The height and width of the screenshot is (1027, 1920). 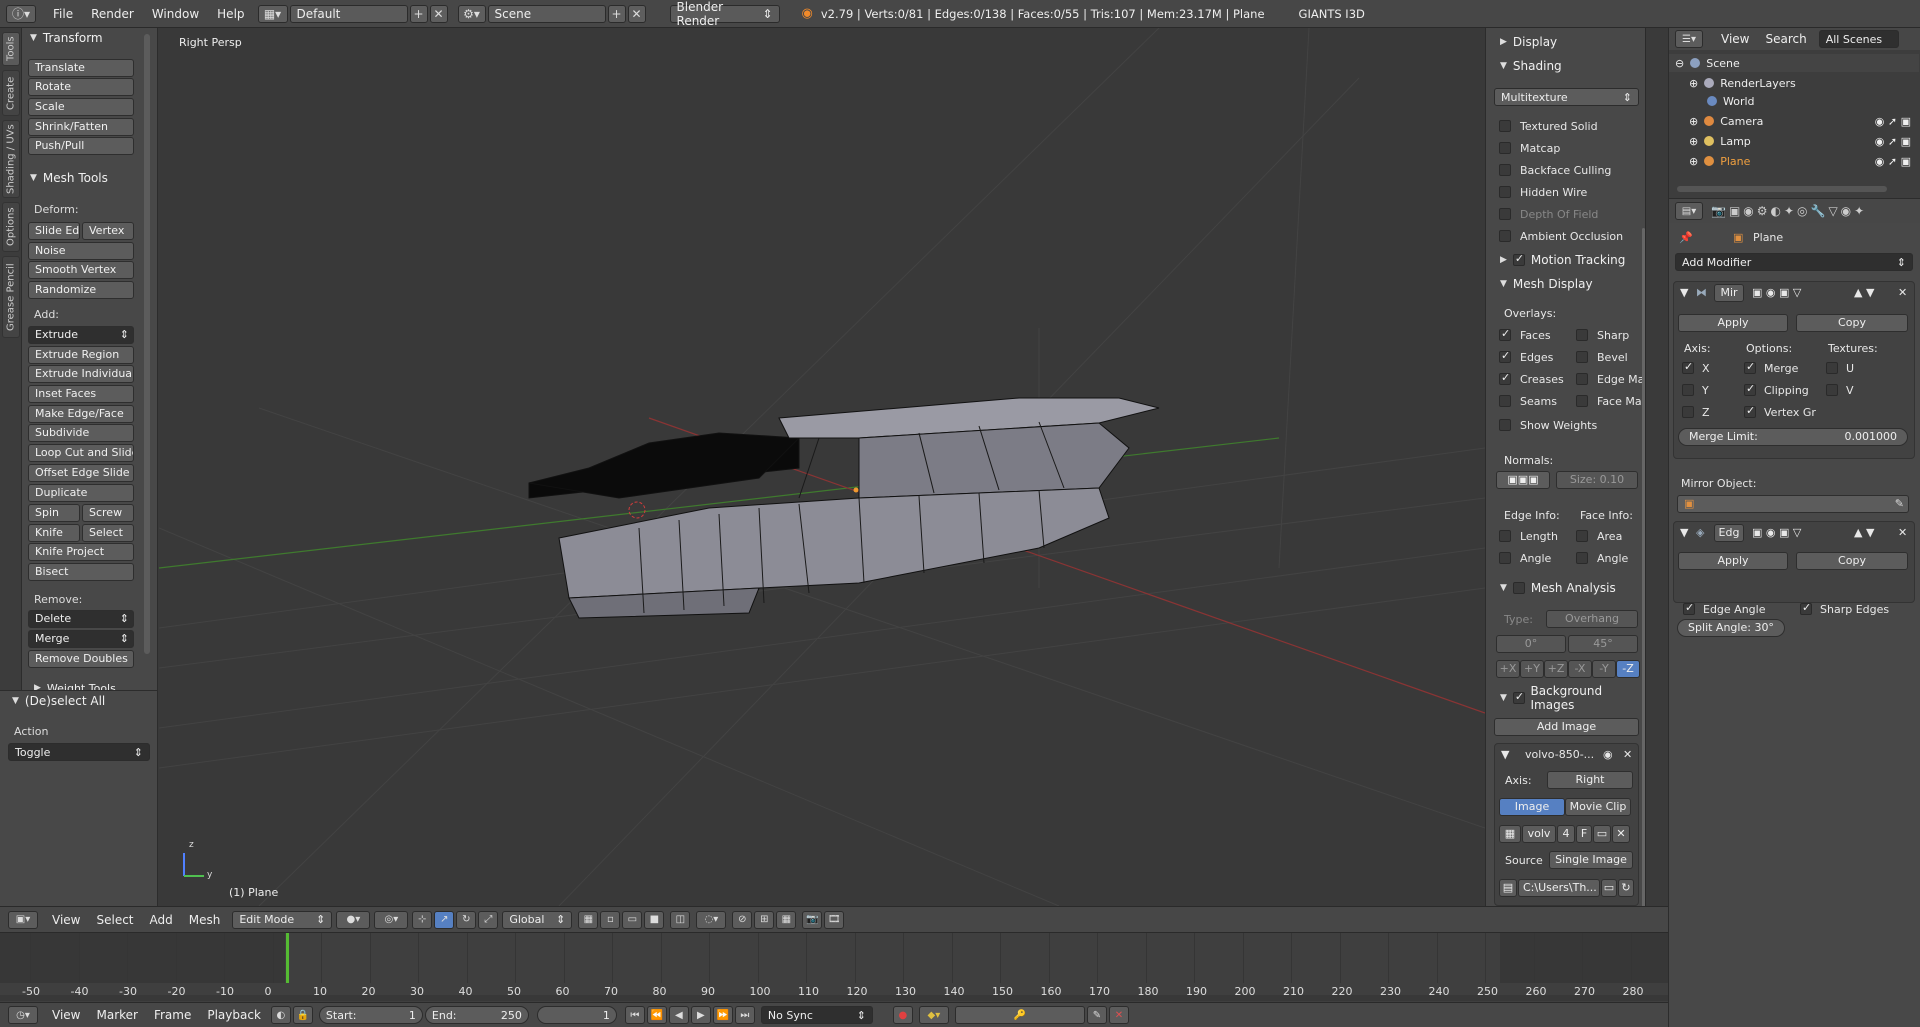 What do you see at coordinates (1899, 504) in the screenshot?
I see `eyedropper-icon: ✎` at bounding box center [1899, 504].